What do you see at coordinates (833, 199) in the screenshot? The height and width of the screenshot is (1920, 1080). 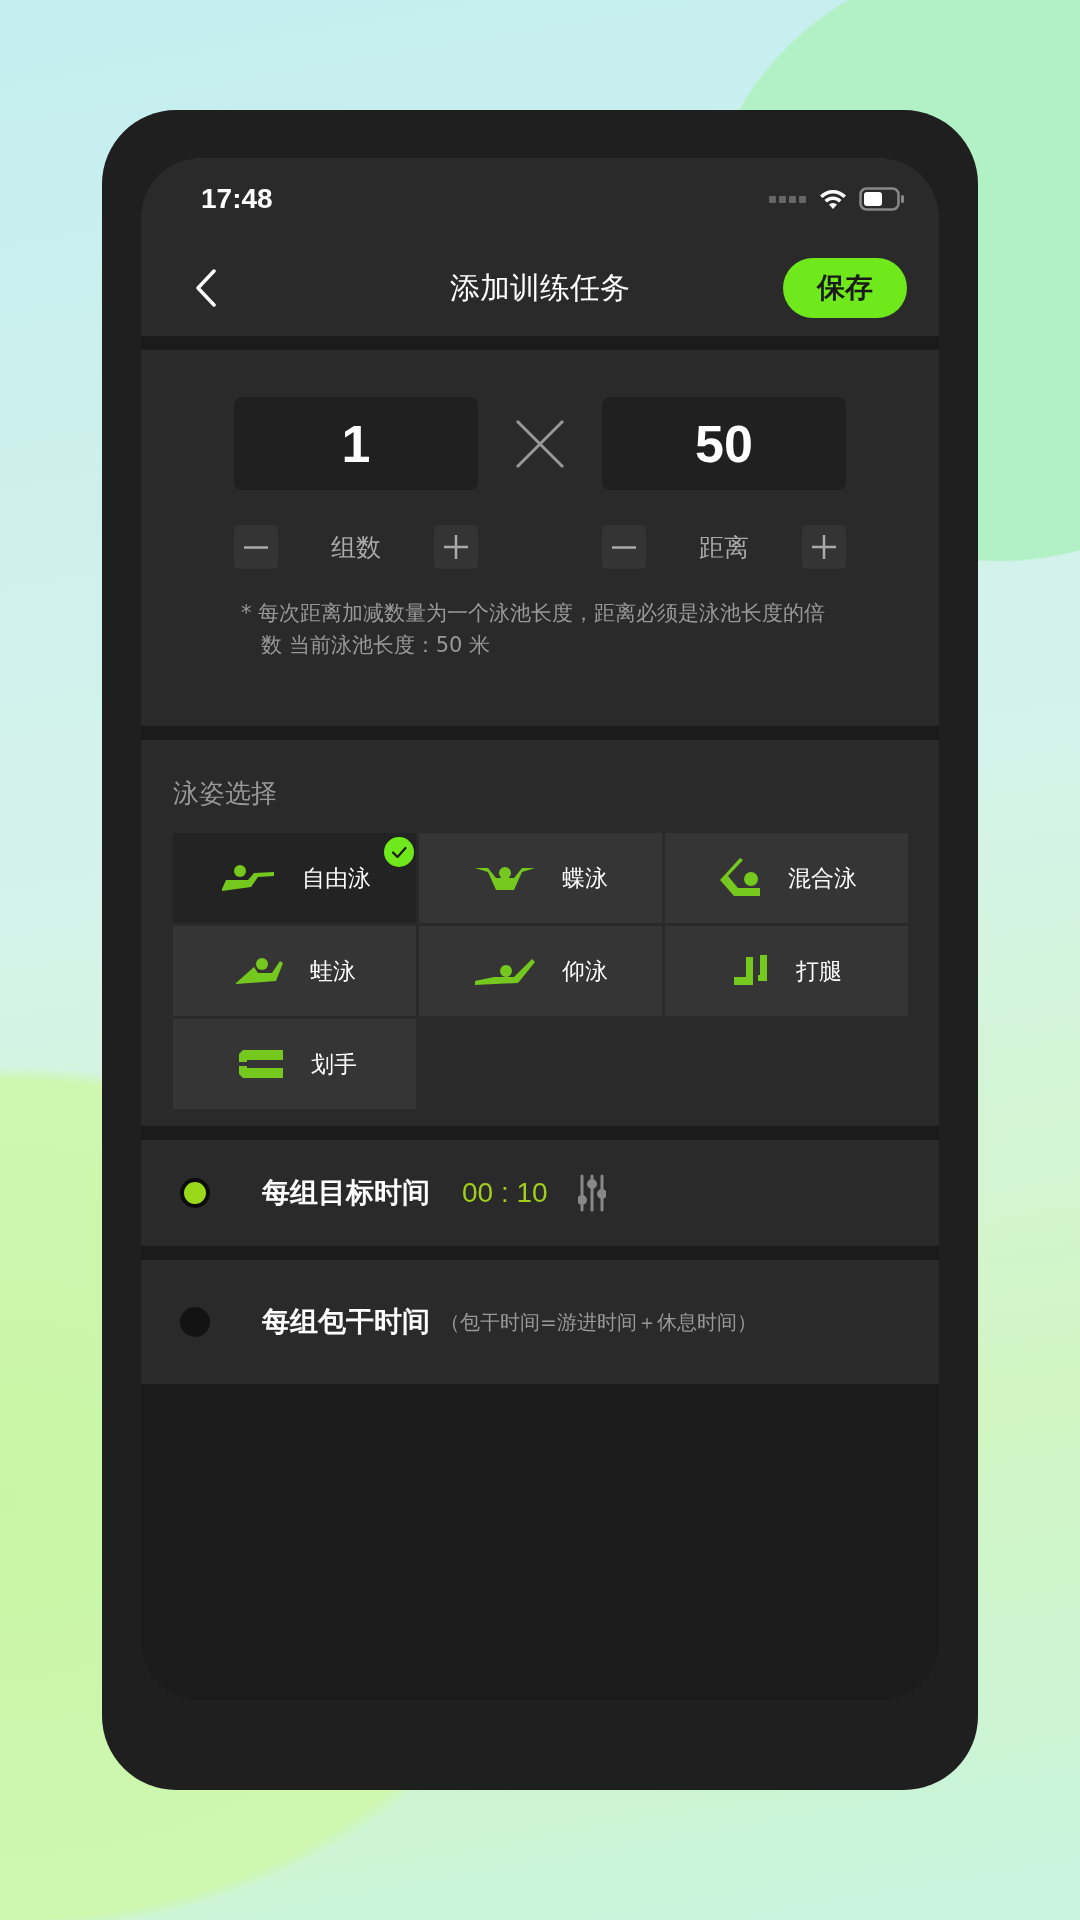 I see `wifi-icon` at bounding box center [833, 199].